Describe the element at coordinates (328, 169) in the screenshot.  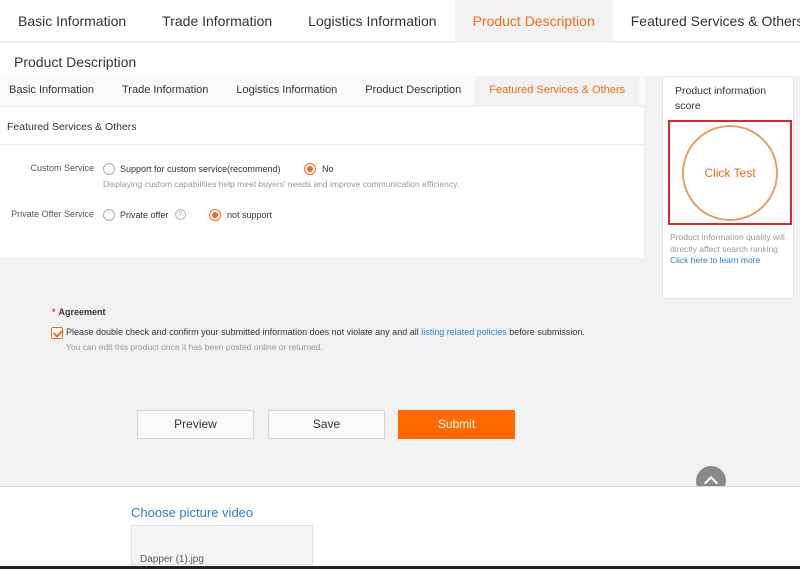
I see `custom-service-no-text: No` at that location.